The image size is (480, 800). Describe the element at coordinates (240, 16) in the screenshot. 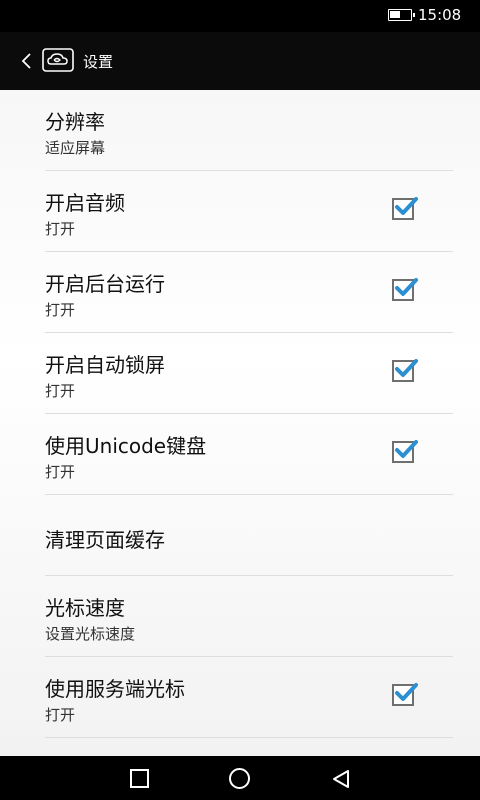

I see `status-bar: 15:08` at that location.